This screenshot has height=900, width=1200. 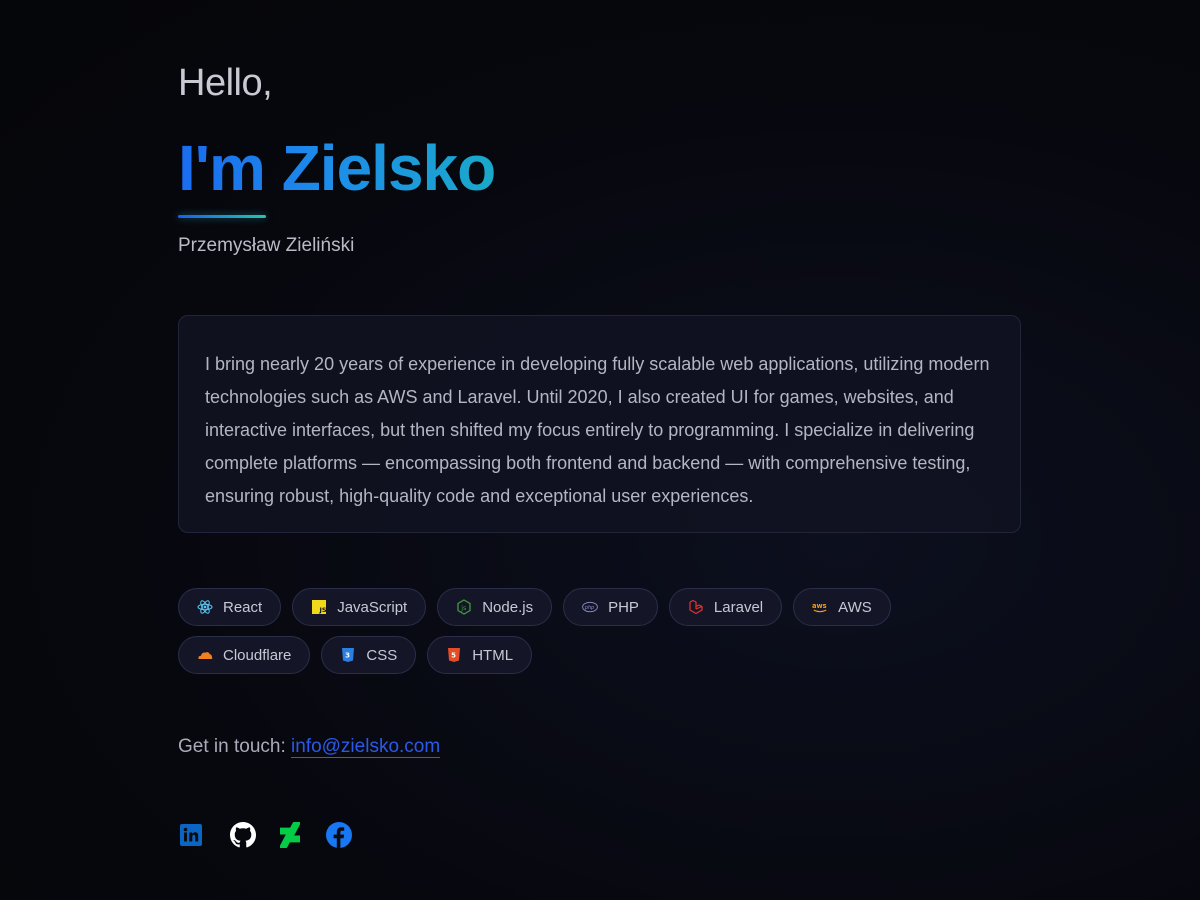 What do you see at coordinates (243, 835) in the screenshot?
I see `github-icon` at bounding box center [243, 835].